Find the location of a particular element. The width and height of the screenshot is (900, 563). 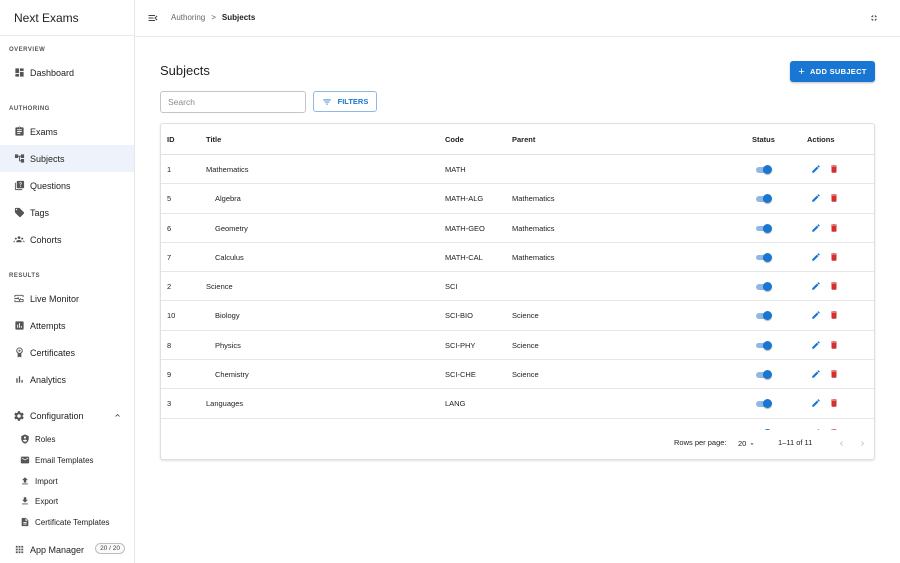

pagination-range: 1–11 of 11 is located at coordinates (795, 442).